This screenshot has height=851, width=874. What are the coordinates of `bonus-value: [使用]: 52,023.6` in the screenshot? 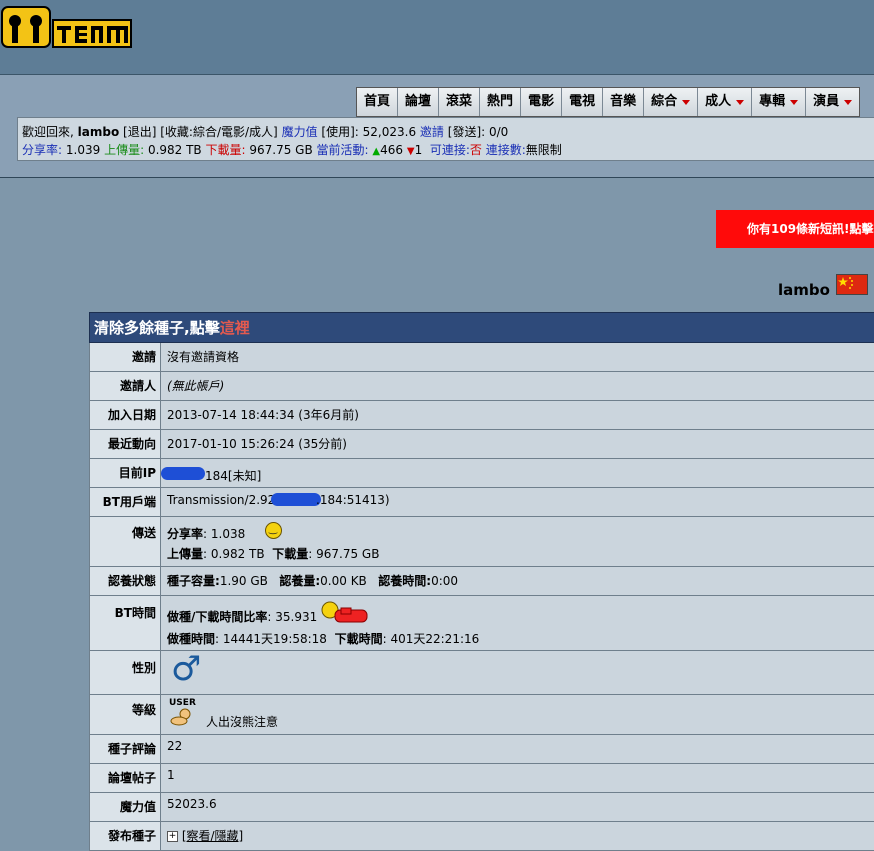 It's located at (369, 132).